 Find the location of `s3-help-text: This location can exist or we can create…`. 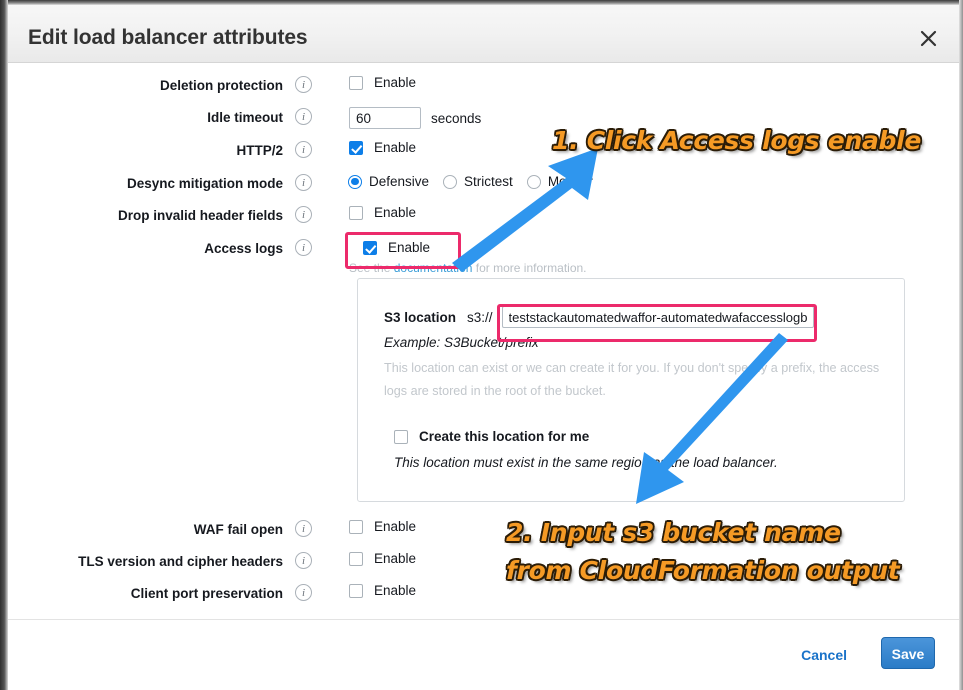

s3-help-text: This location can exist or we can create… is located at coordinates (632, 379).